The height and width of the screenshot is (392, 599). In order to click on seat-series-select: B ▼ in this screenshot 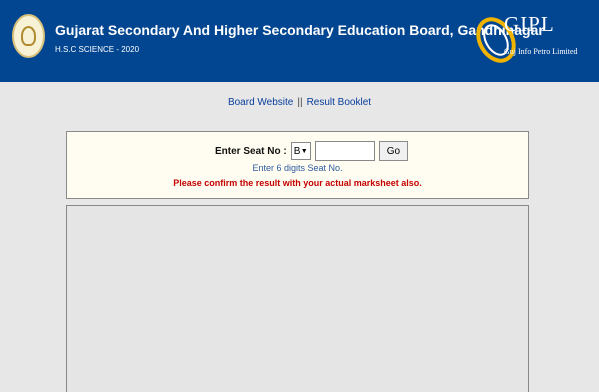, I will do `click(300, 151)`.